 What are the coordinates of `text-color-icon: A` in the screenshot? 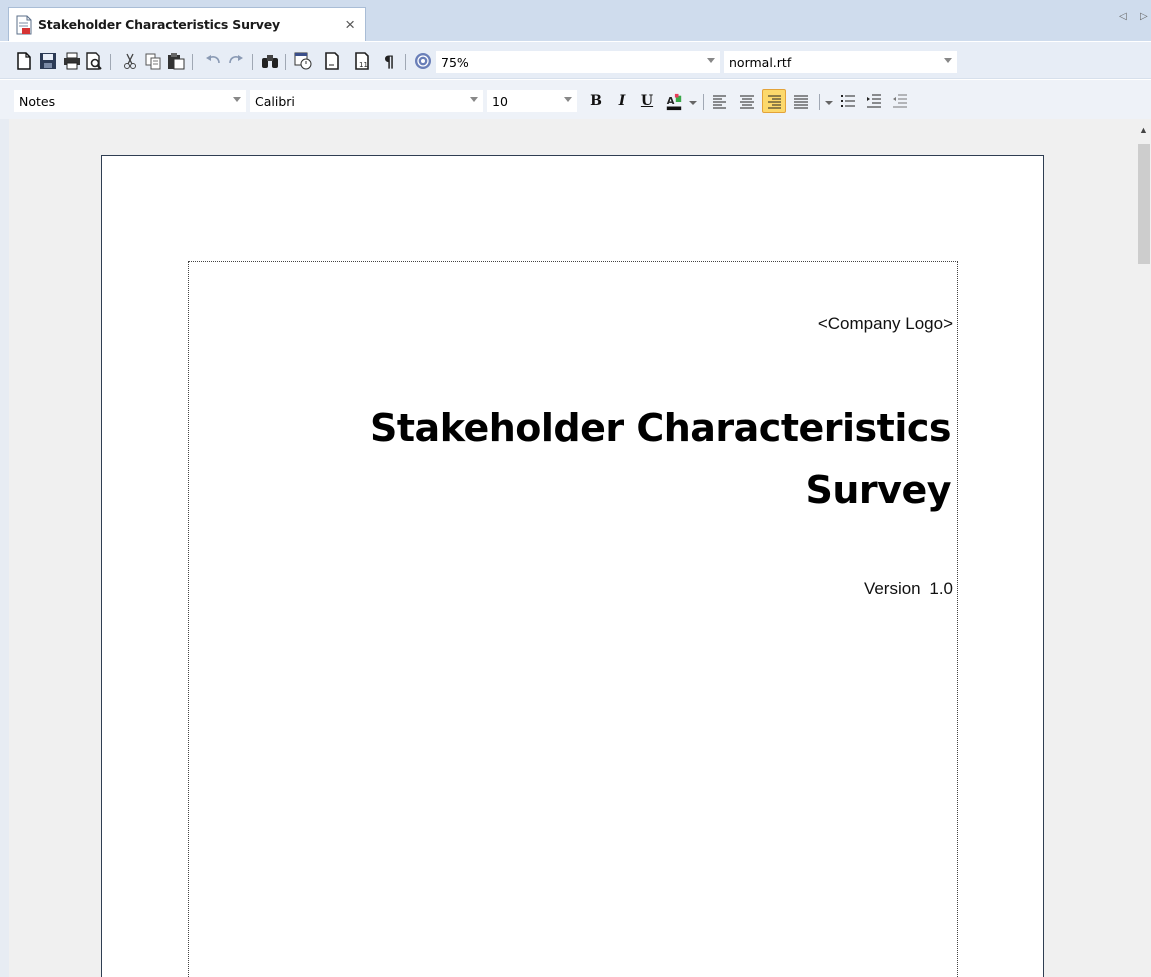 It's located at (674, 102).